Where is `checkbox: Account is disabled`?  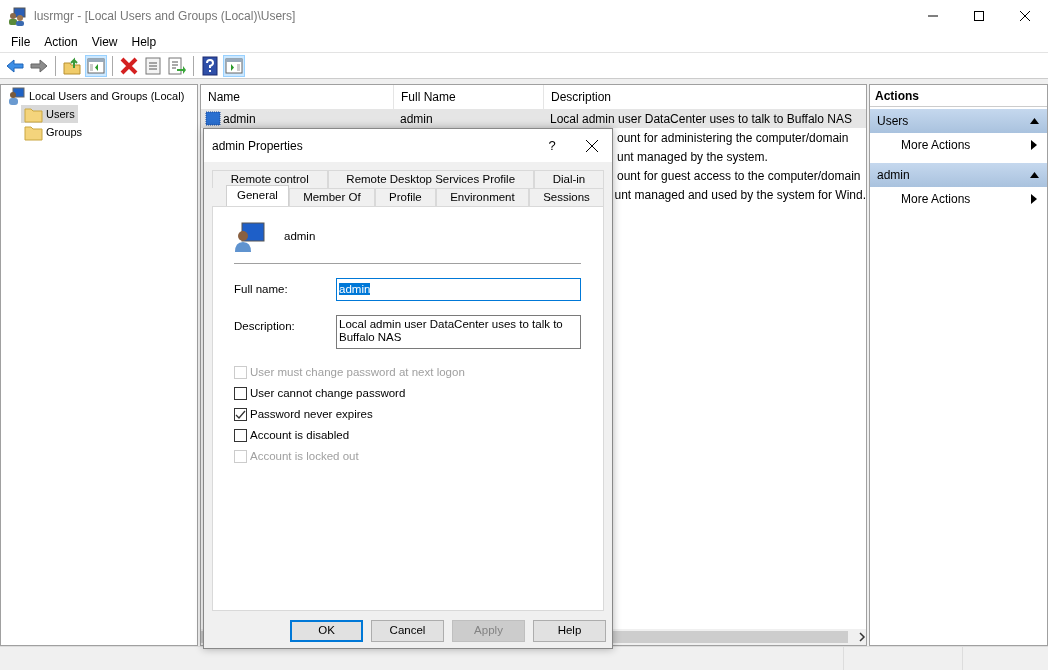
checkbox: Account is disabled is located at coordinates (407, 436).